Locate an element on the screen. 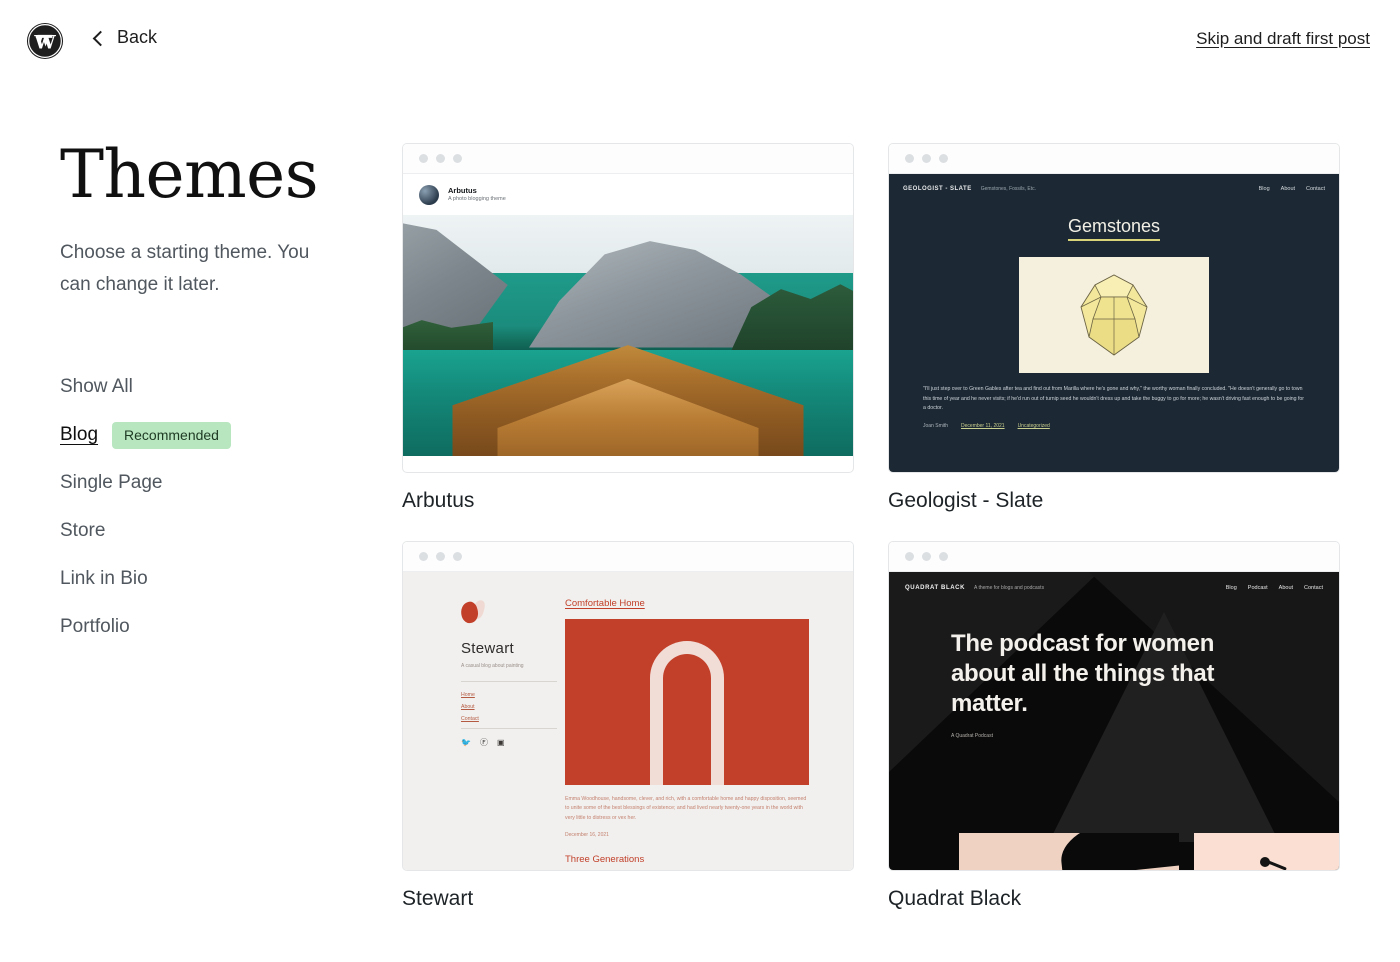 The height and width of the screenshot is (962, 1400). theme-card-arbutus: Arbutus A photo blogging theme Arbutus is located at coordinates (628, 328).